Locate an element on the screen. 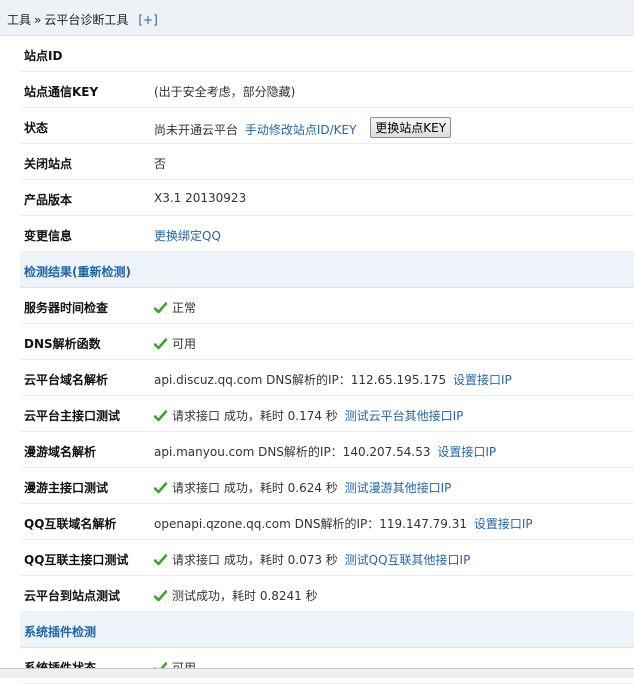 The image size is (634, 684). label-qq-dns: QQ互联域名解析 is located at coordinates (70, 524).